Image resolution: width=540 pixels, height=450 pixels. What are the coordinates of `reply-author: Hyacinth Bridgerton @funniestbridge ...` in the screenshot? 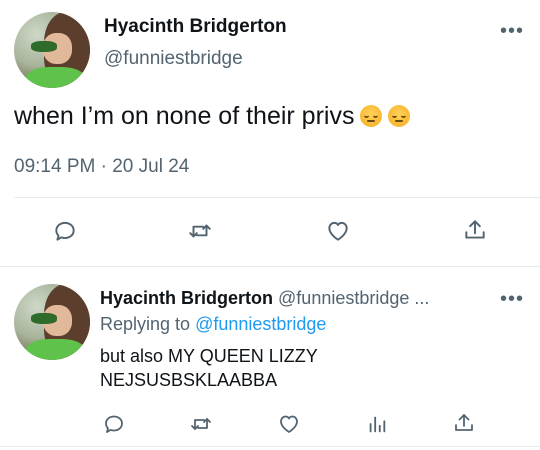 It's located at (264, 298).